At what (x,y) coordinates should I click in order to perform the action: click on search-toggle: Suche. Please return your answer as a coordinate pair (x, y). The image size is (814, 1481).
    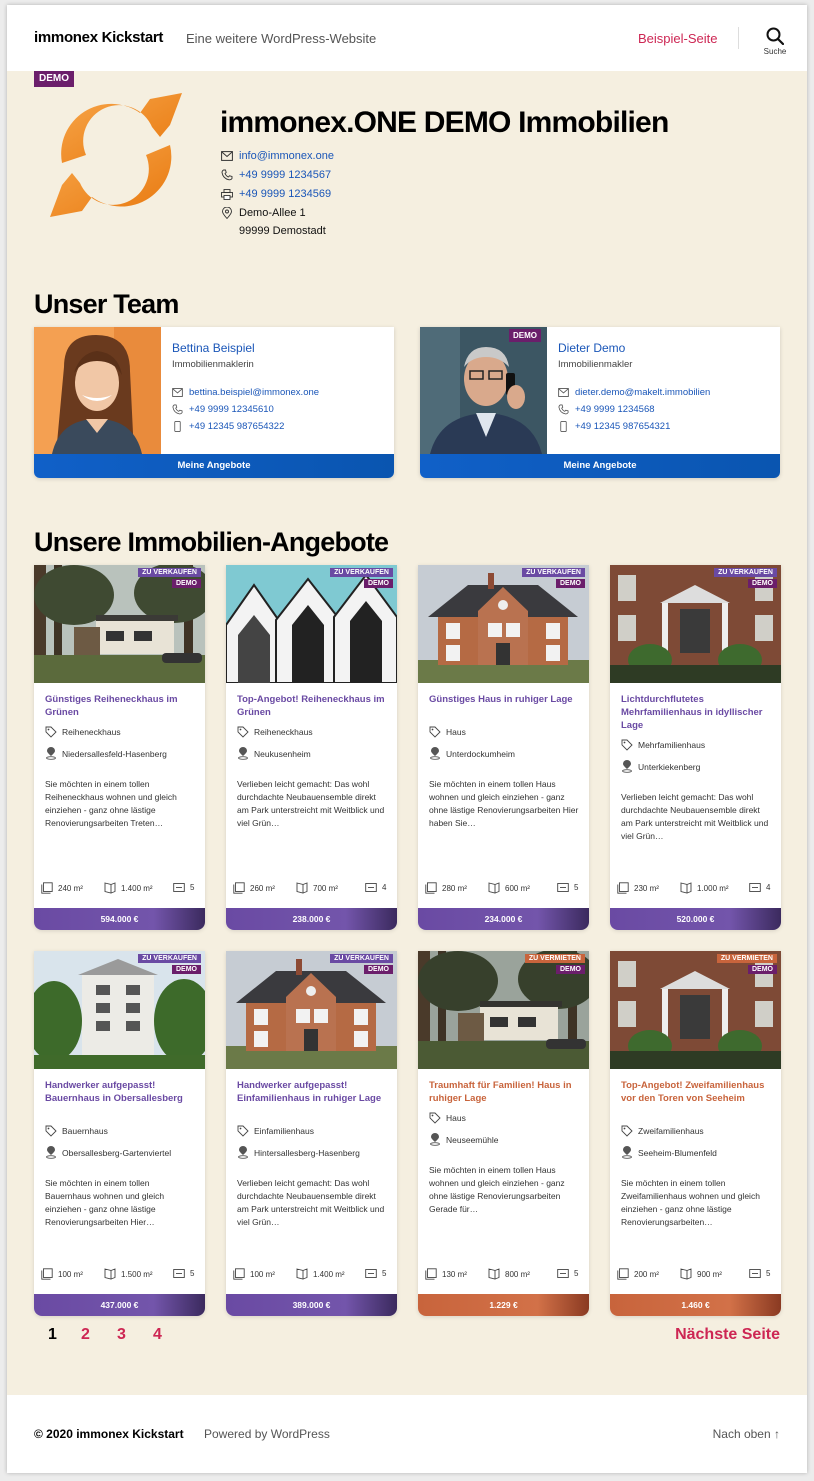
    Looking at the image, I should click on (775, 41).